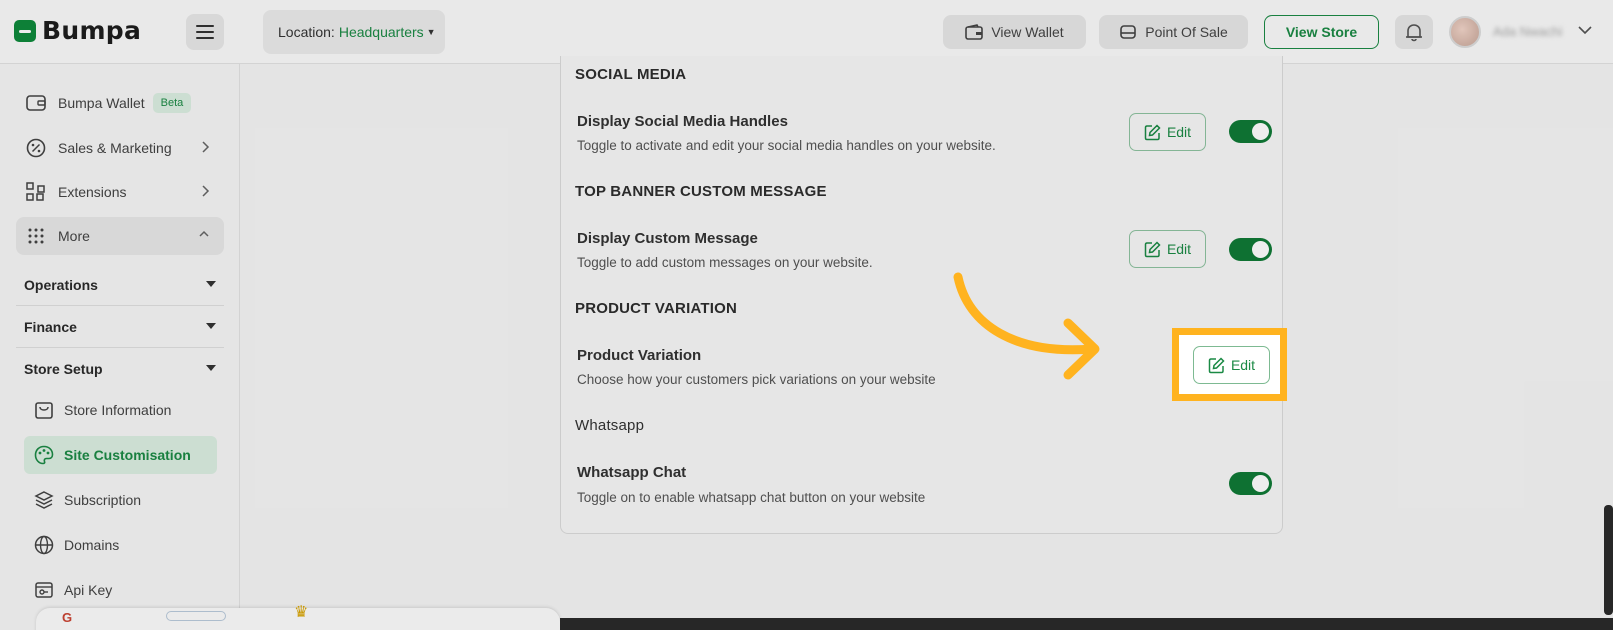  I want to click on store-icon, so click(44, 410).